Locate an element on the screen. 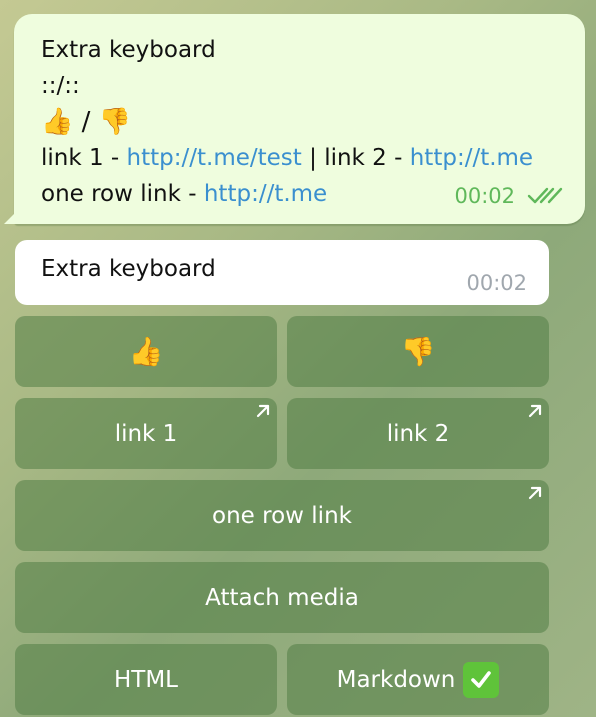 The width and height of the screenshot is (596, 717). html-button: HTML is located at coordinates (146, 679).